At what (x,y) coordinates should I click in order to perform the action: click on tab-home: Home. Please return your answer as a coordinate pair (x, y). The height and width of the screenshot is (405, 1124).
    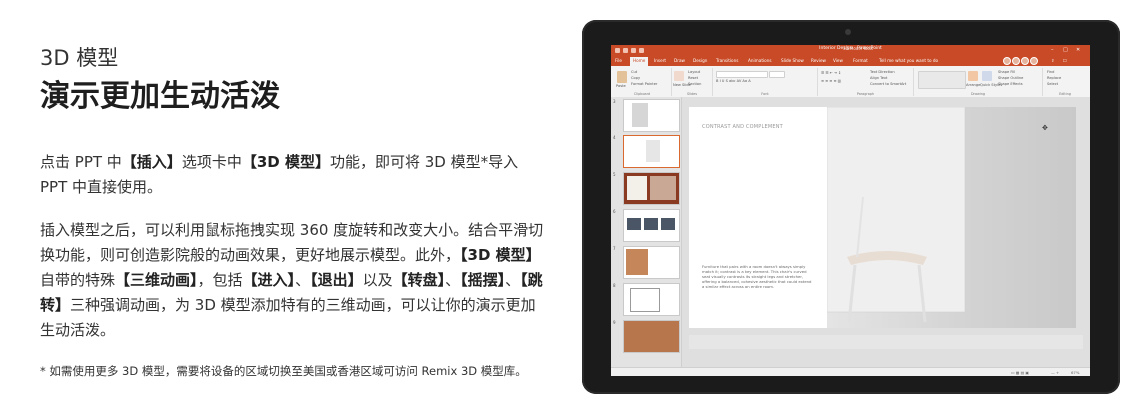
    Looking at the image, I should click on (639, 61).